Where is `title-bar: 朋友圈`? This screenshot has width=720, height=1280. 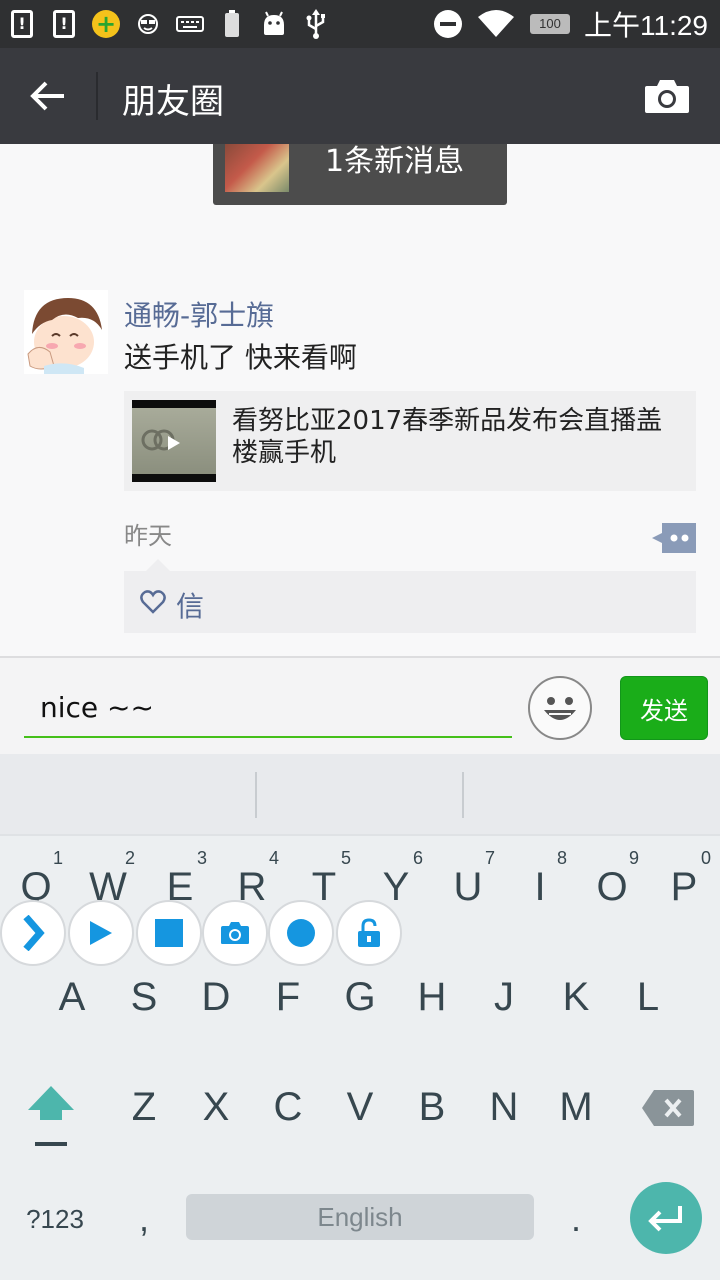
title-bar: 朋友圈 is located at coordinates (360, 96).